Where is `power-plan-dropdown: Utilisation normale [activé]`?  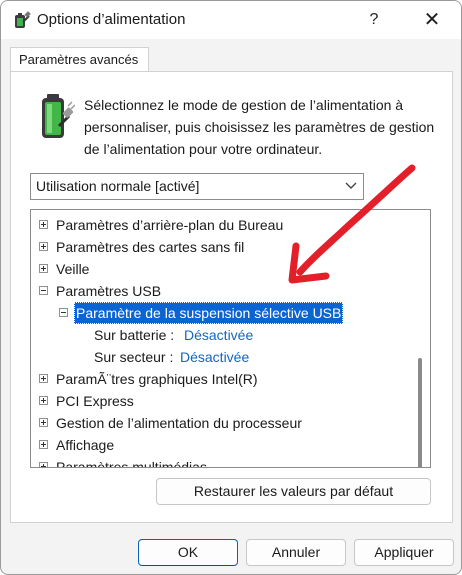 power-plan-dropdown: Utilisation normale [activé] is located at coordinates (197, 186).